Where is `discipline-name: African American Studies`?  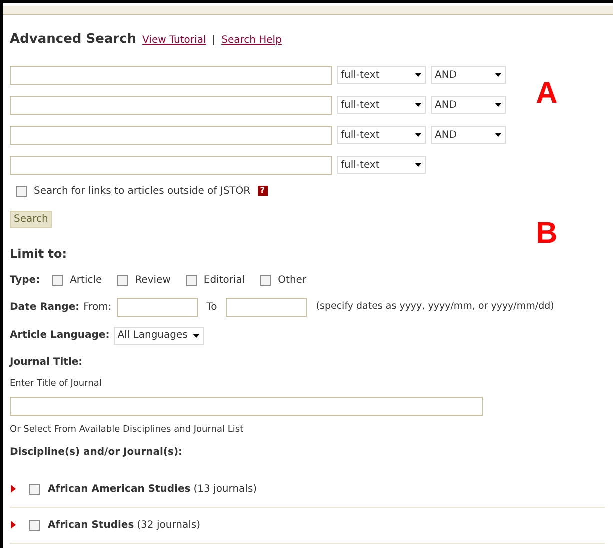
discipline-name: African American Studies is located at coordinates (119, 489).